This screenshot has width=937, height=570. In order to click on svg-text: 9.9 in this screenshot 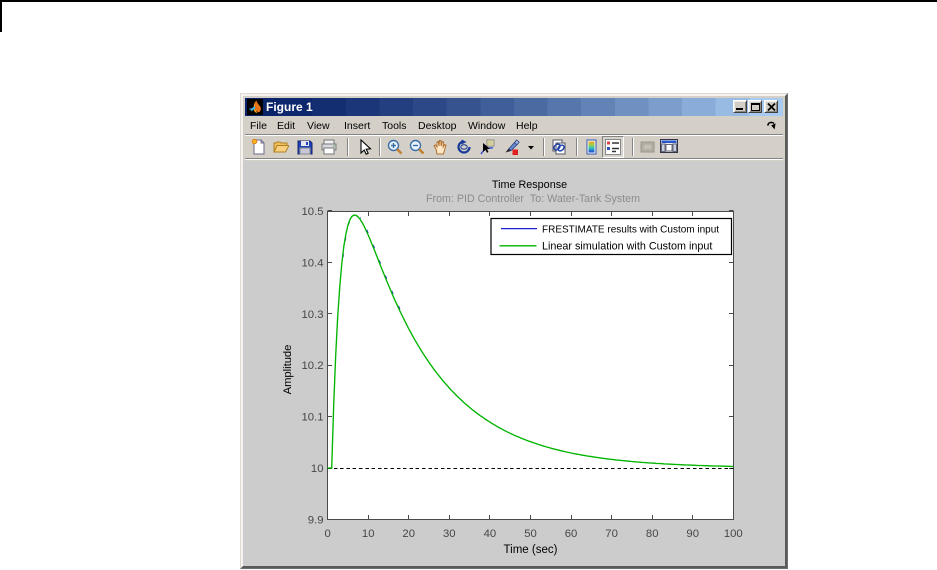, I will do `click(316, 521)`.